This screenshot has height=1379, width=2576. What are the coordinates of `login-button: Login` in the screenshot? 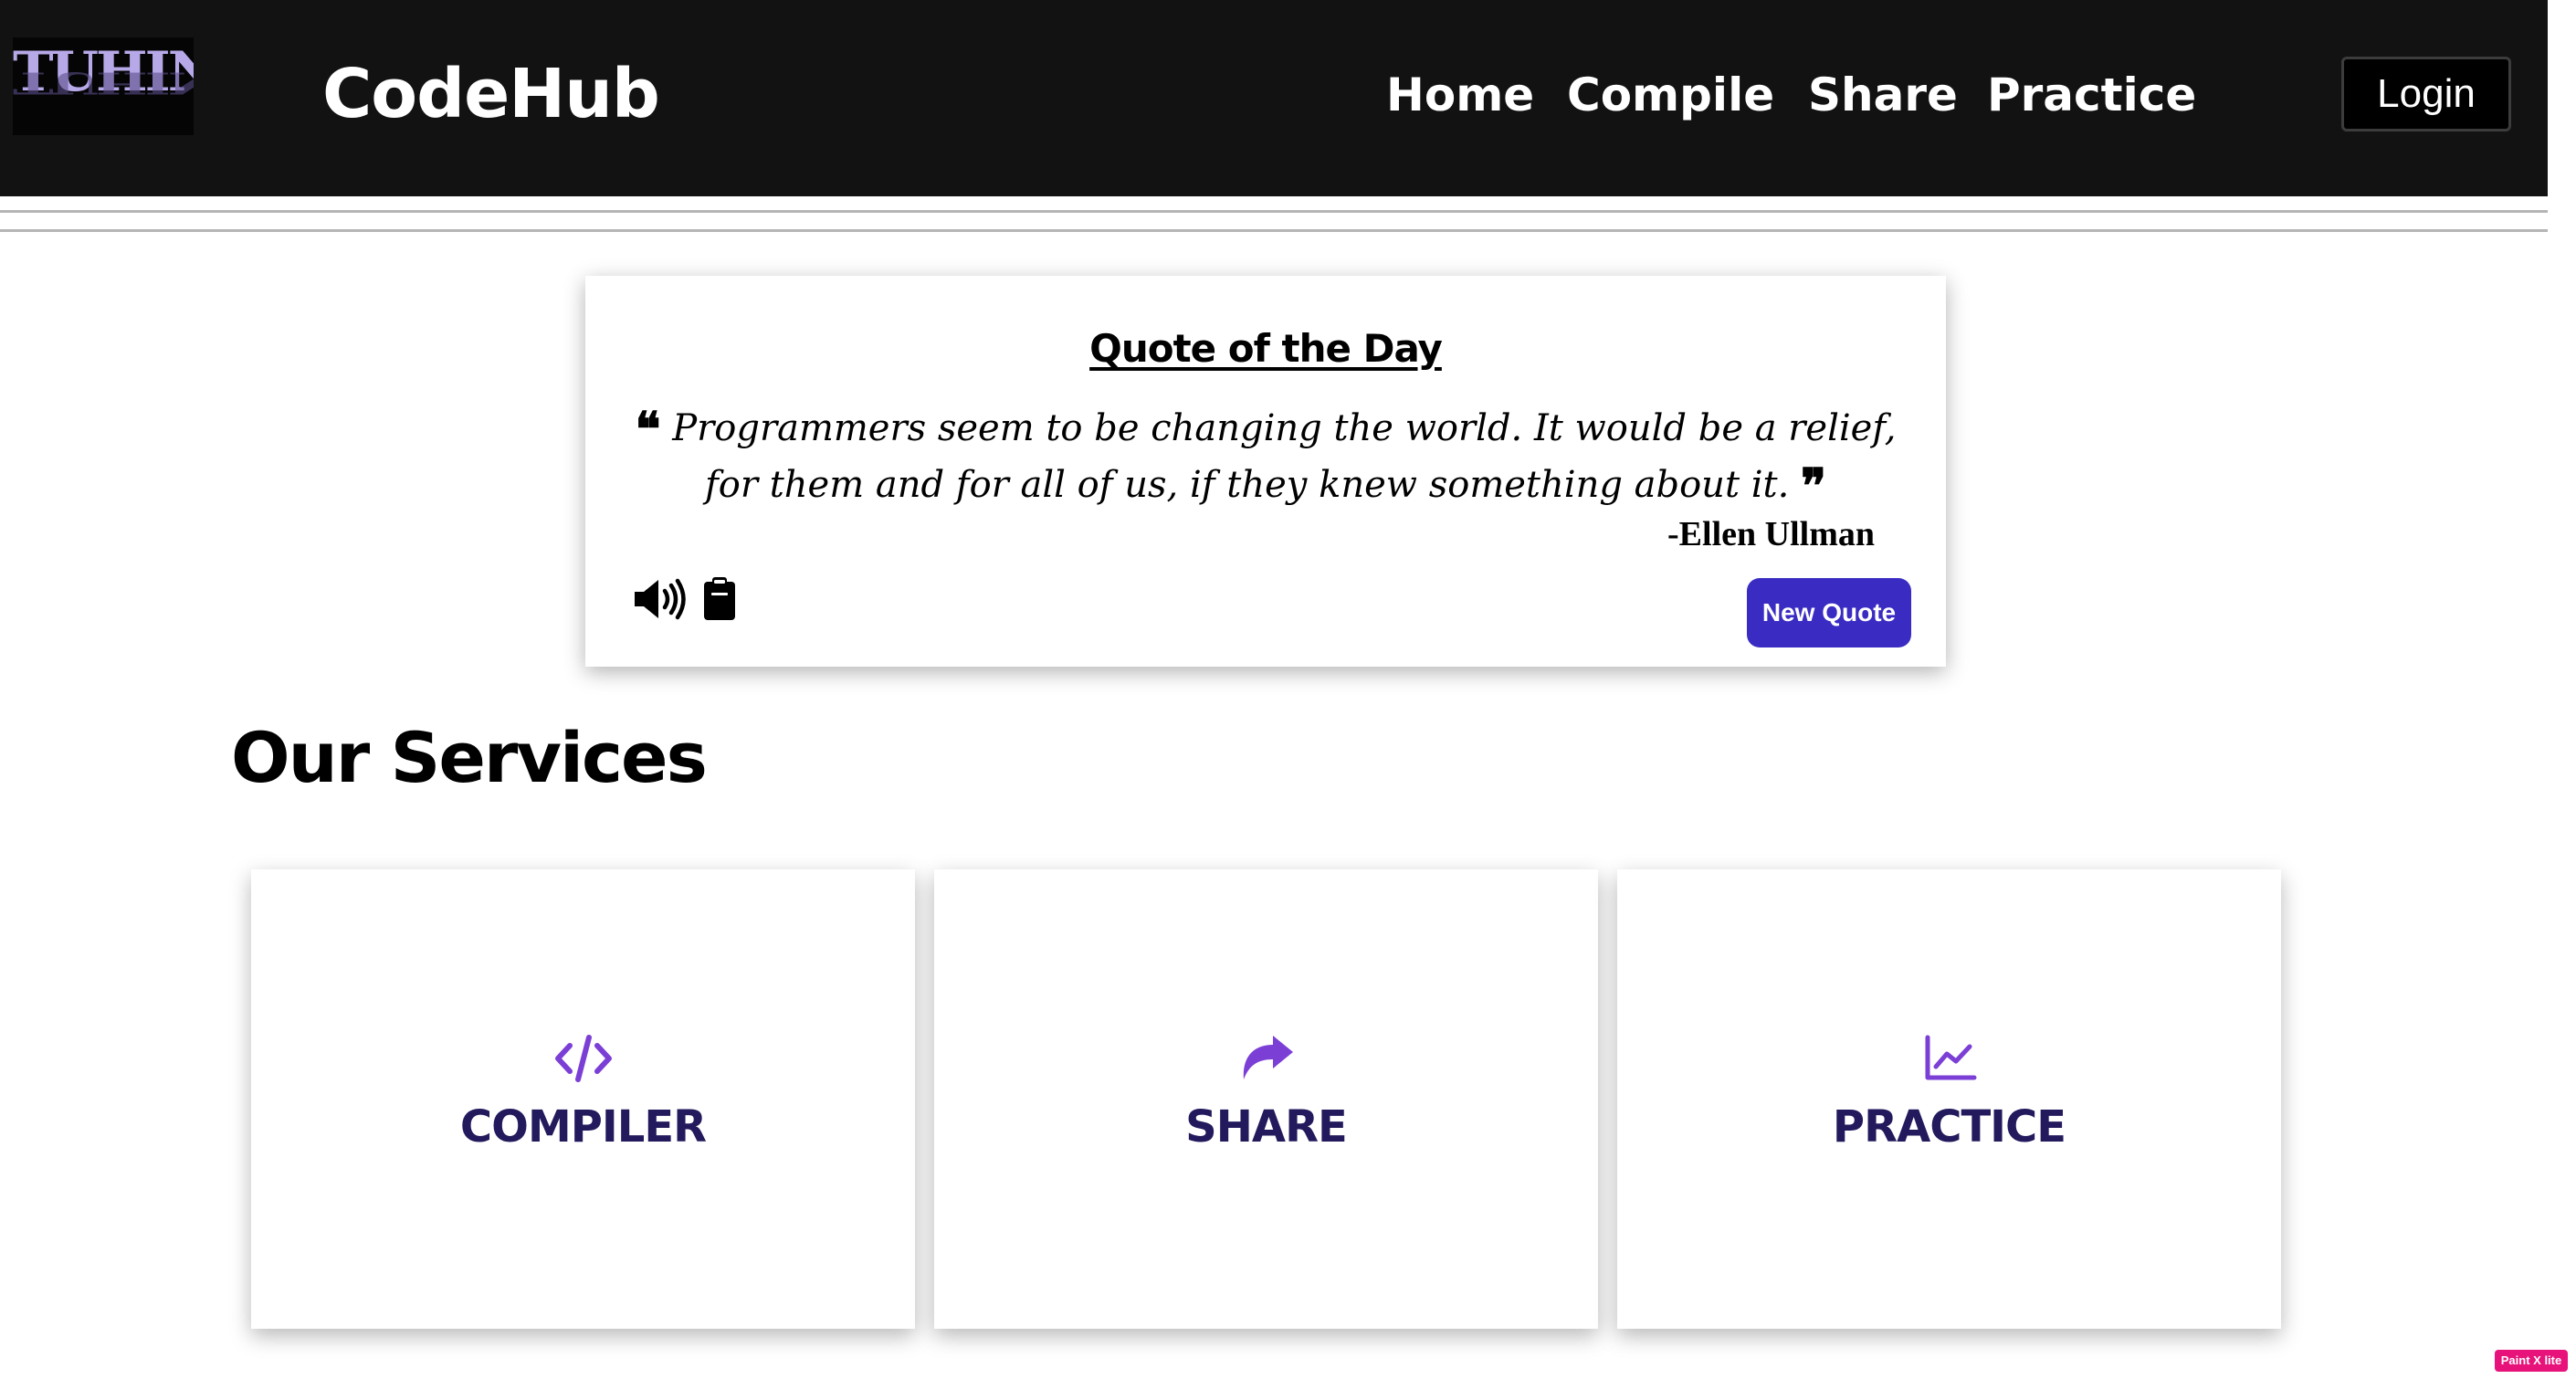 It's located at (2426, 94).